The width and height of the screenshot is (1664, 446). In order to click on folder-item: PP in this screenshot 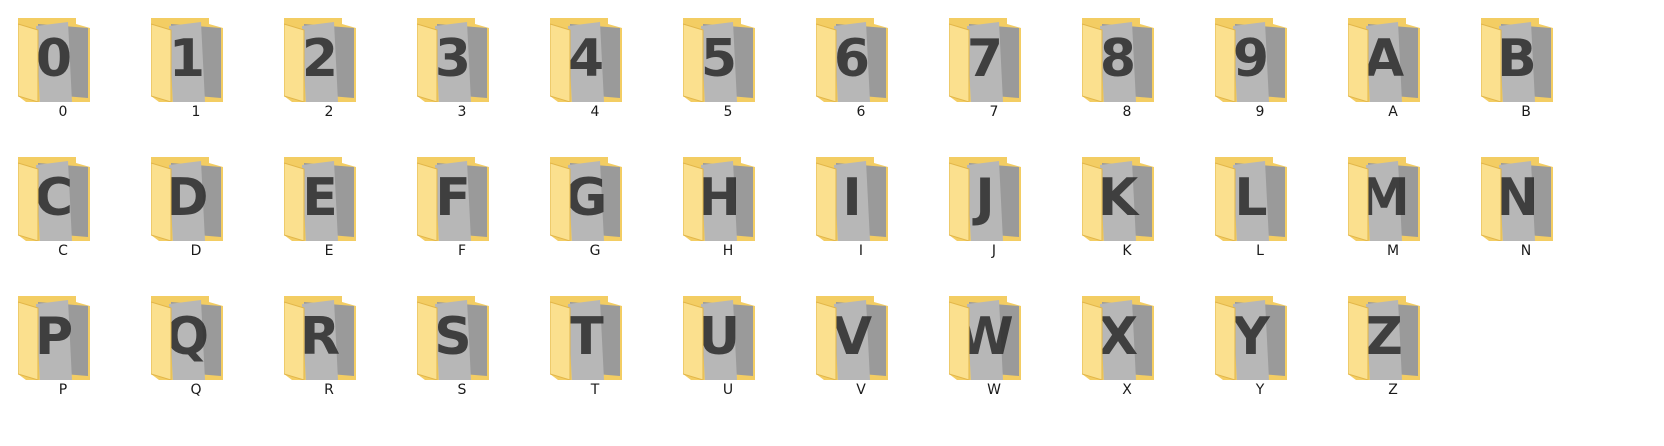, I will do `click(78, 348)`.